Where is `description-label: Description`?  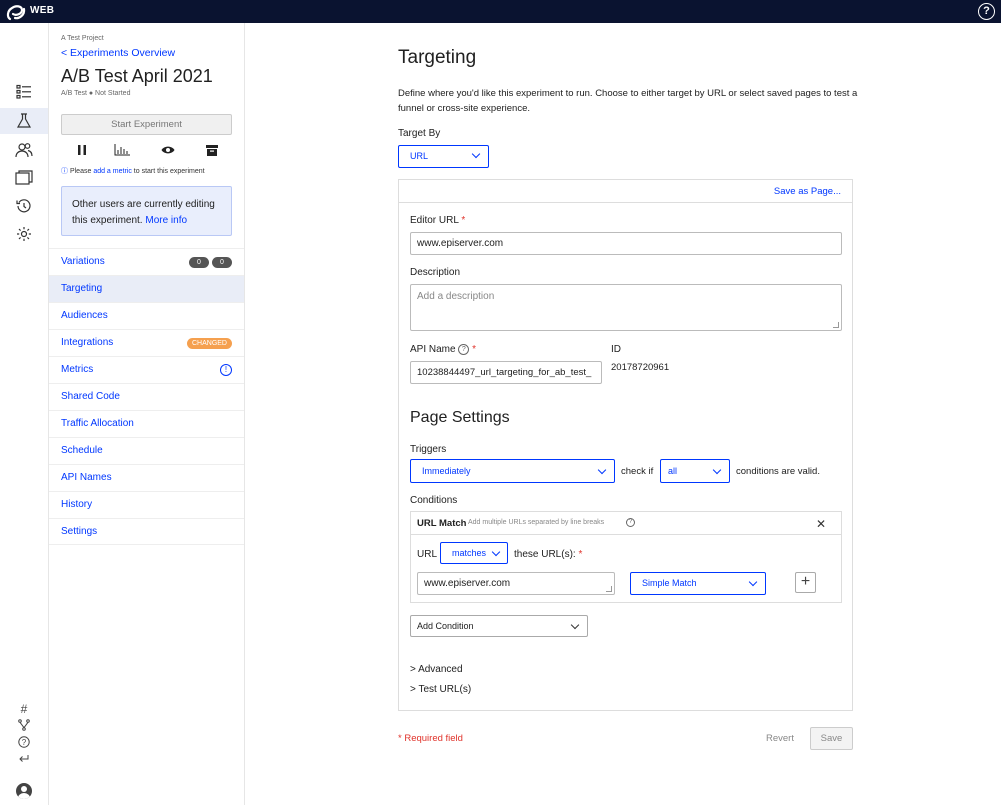
description-label: Description is located at coordinates (435, 272).